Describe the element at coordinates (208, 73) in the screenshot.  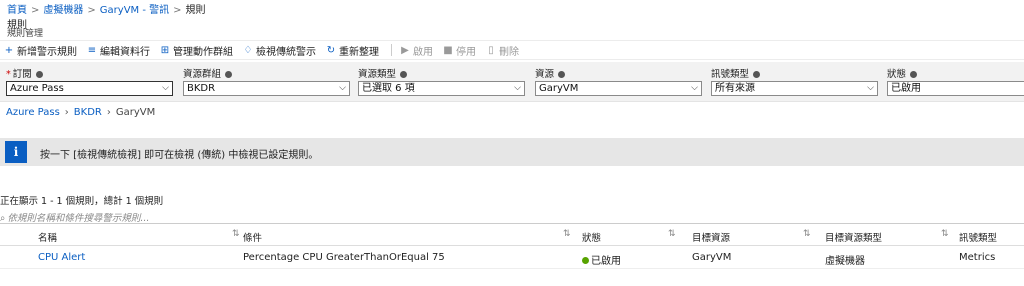
I see `resource-group-filter-label: 資源群組` at that location.